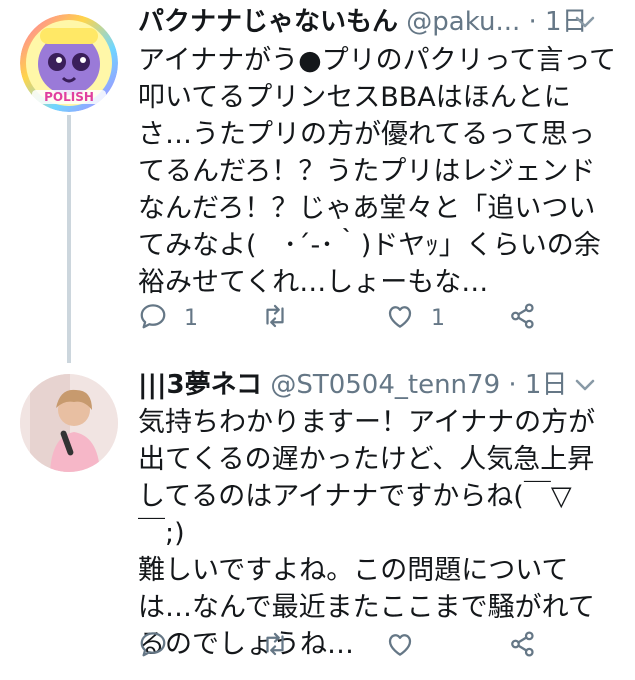  I want to click on like-button: 1, so click(415, 318).